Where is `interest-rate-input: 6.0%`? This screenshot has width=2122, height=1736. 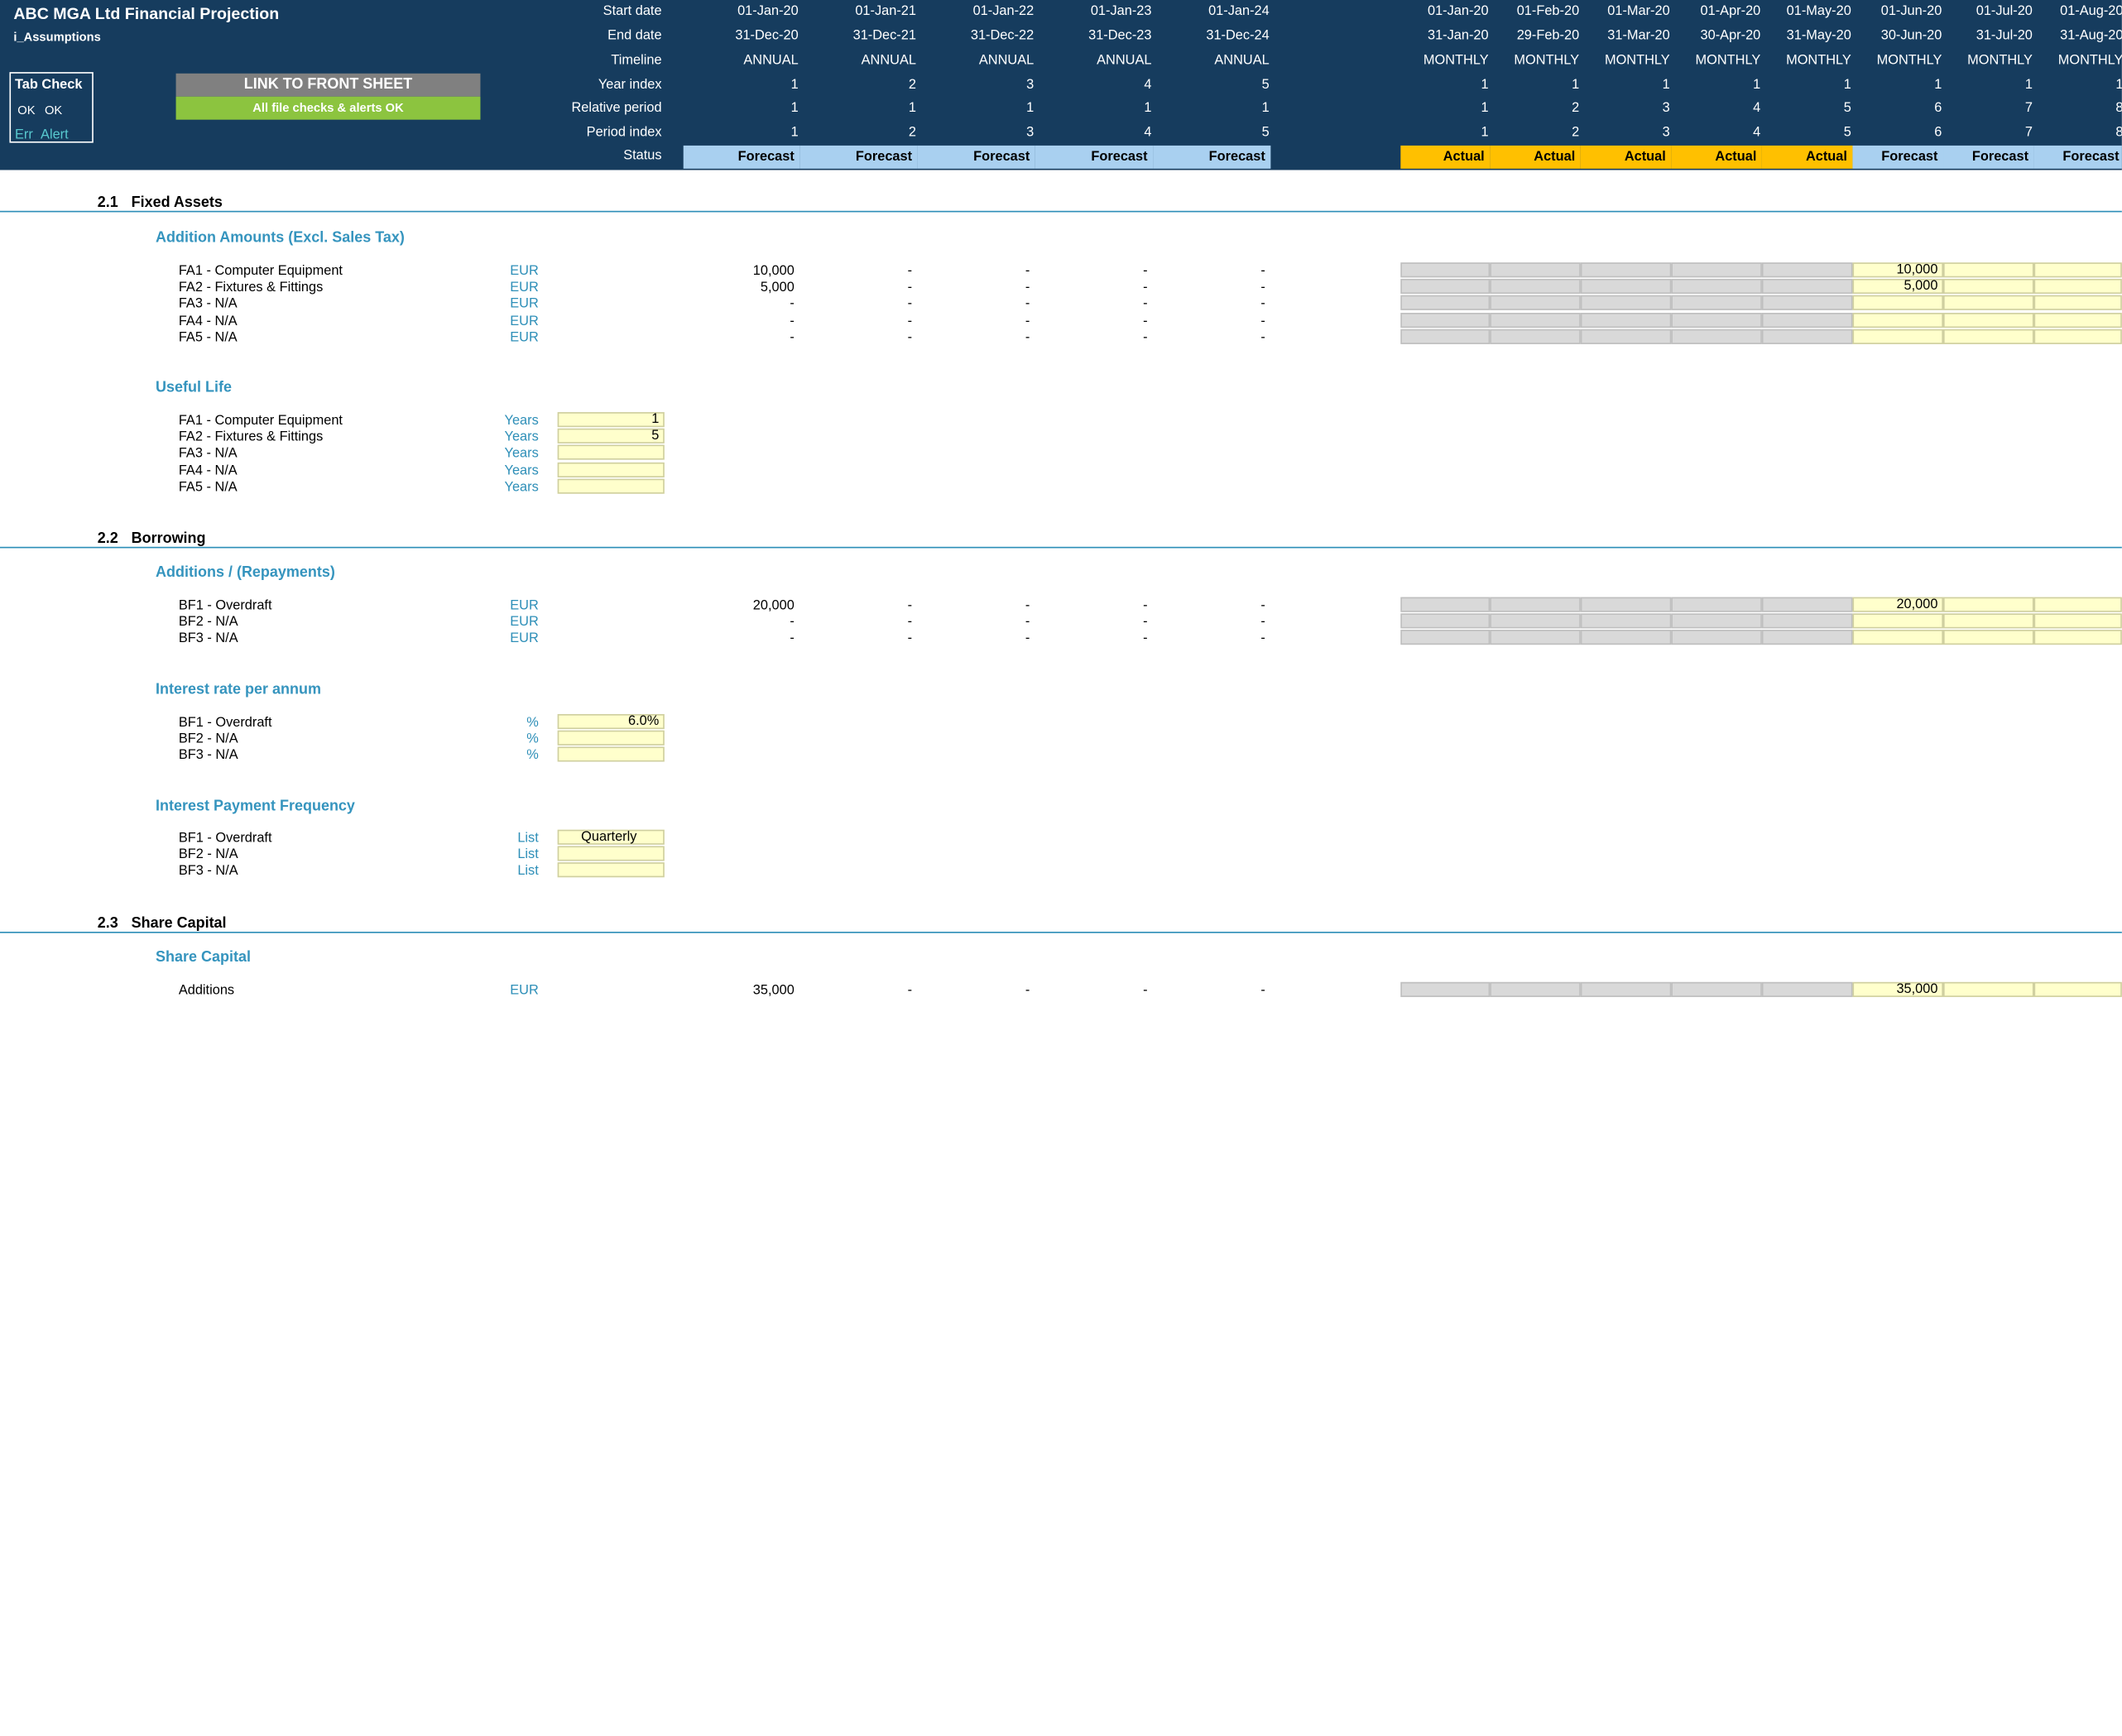
interest-rate-input: 6.0% is located at coordinates (611, 721).